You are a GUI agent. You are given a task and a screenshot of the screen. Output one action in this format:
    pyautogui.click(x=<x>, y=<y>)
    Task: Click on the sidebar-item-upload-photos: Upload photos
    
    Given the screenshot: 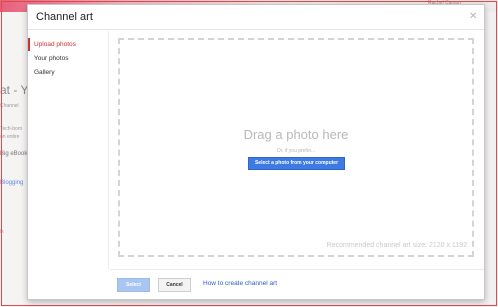 What is the action you would take?
    pyautogui.click(x=68, y=44)
    